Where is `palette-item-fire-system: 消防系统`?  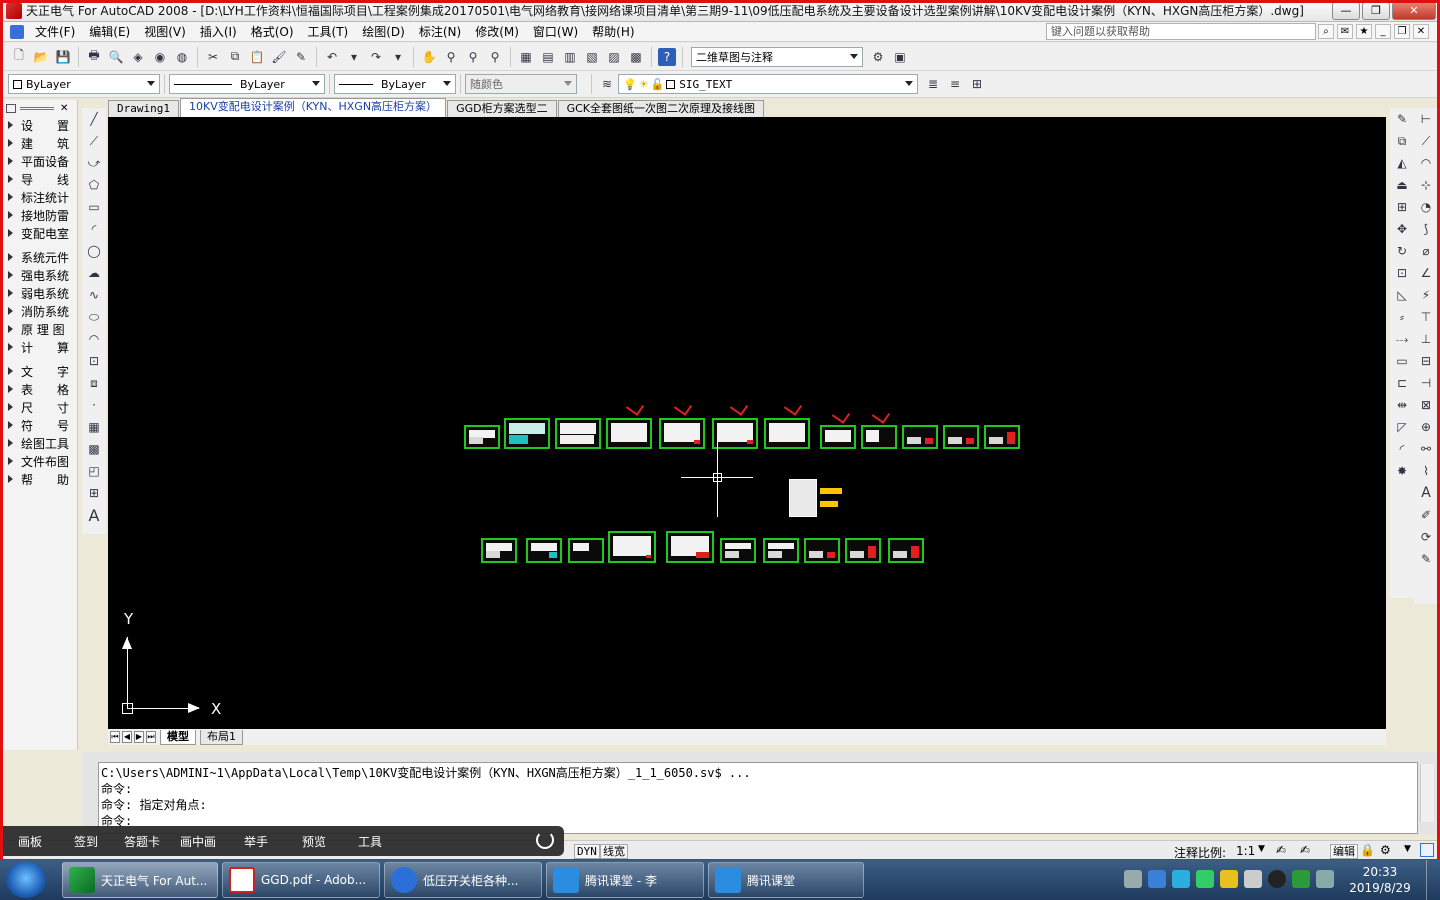
palette-item-fire-system: 消防系统 is located at coordinates (40, 311).